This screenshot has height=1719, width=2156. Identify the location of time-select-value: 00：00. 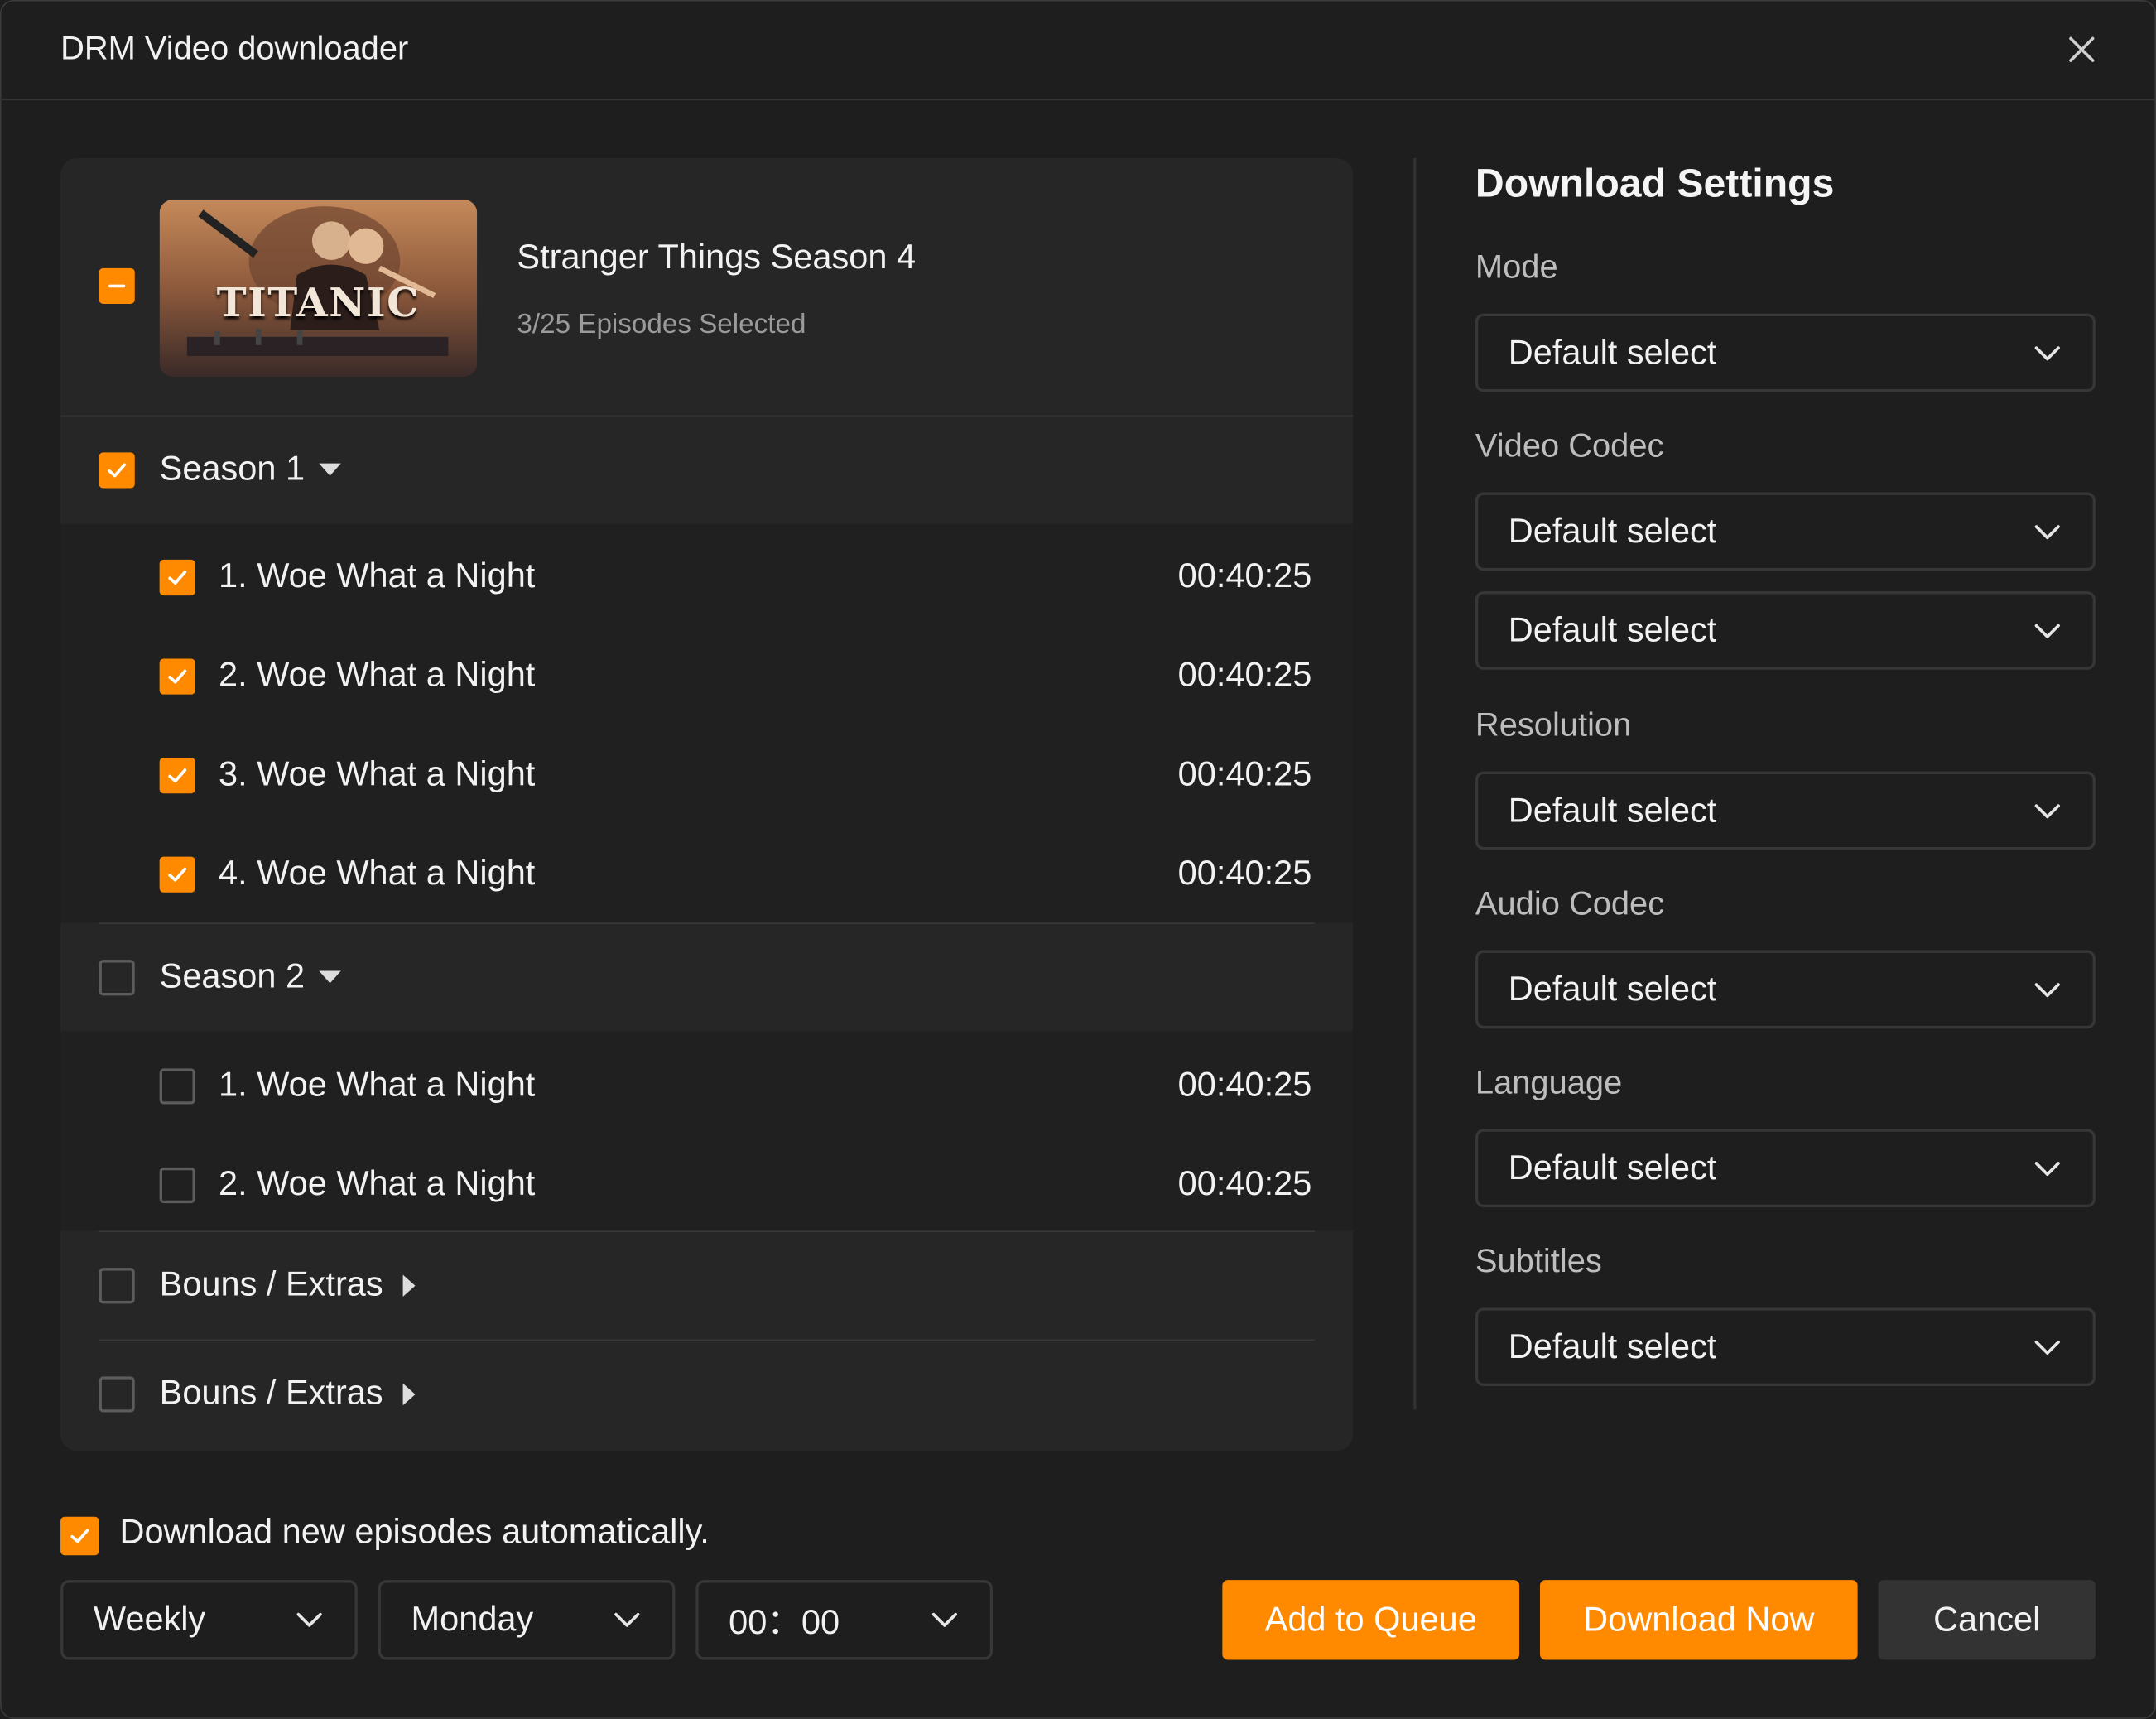
(785, 1623).